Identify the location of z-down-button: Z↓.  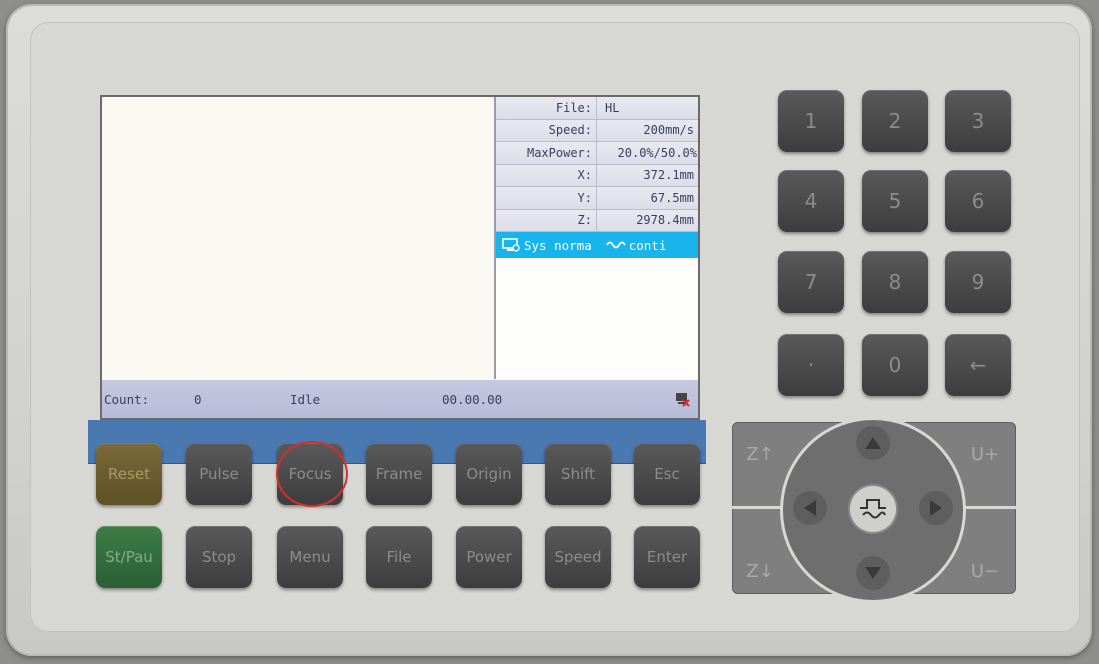
(760, 571).